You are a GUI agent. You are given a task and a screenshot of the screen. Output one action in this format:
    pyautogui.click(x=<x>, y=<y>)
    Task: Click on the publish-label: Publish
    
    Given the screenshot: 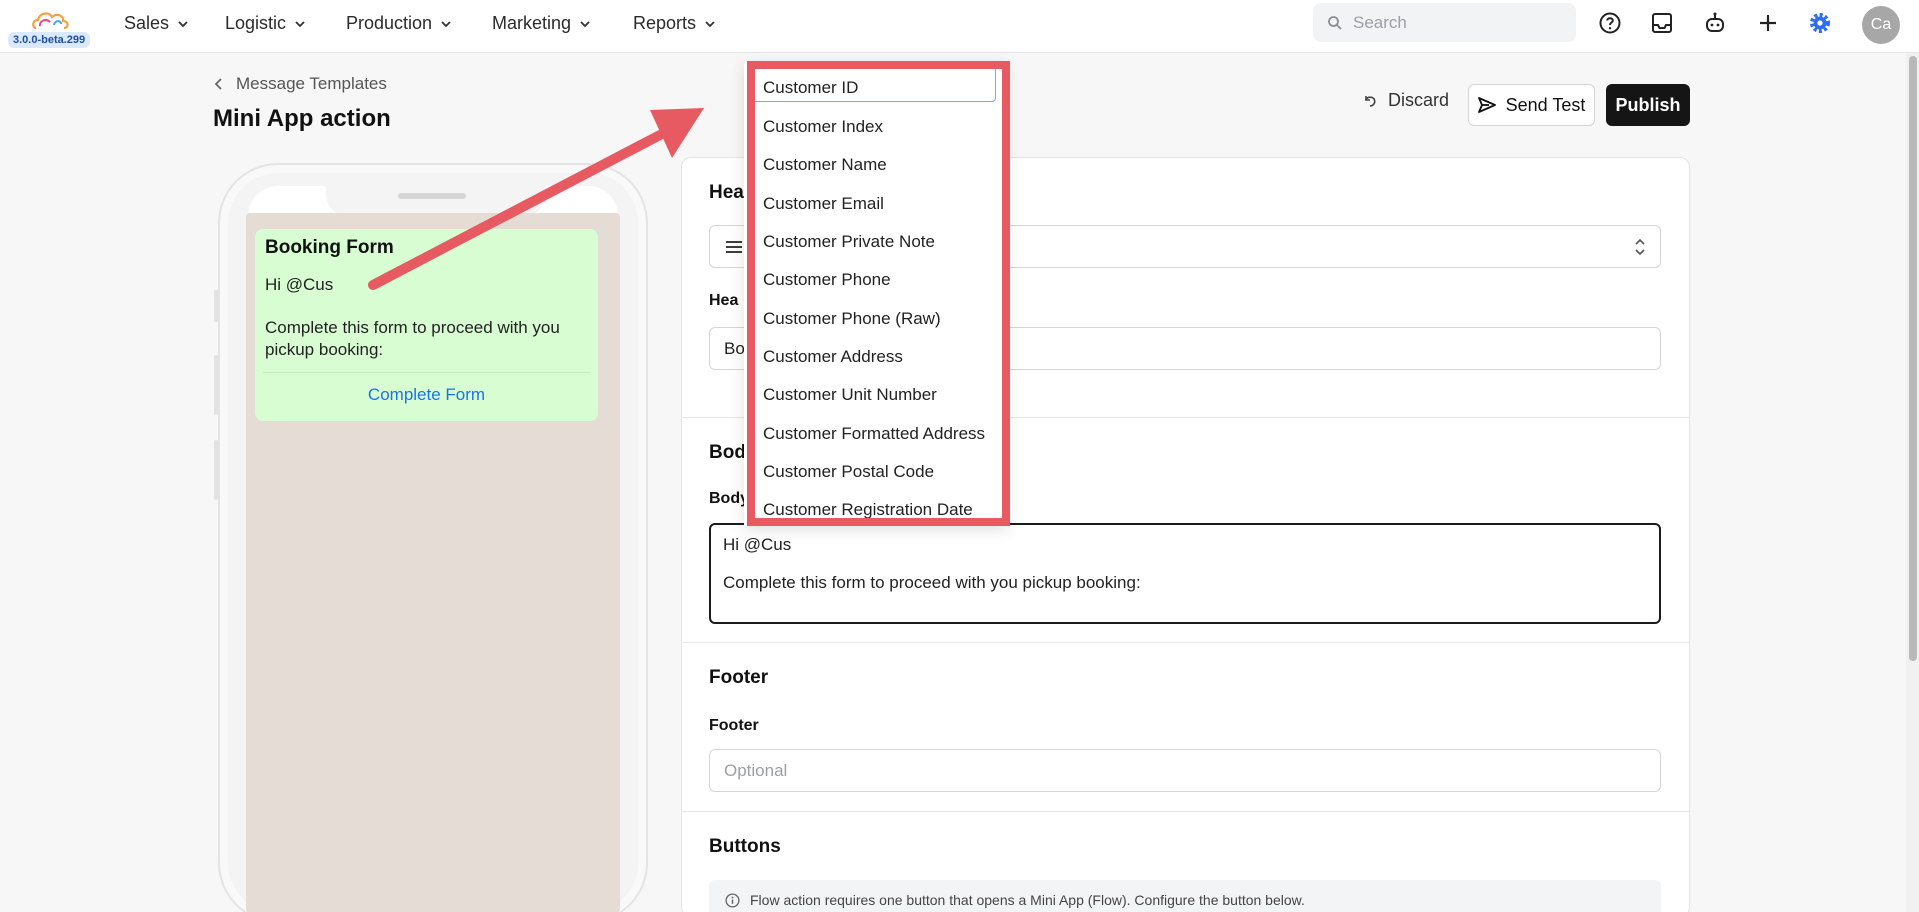 What is the action you would take?
    pyautogui.click(x=1648, y=104)
    